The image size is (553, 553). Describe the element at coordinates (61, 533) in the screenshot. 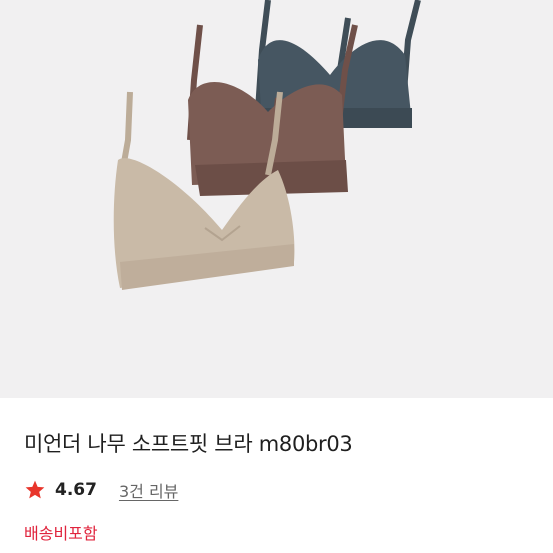

I see `shipping-included-label: 배송비포함` at that location.